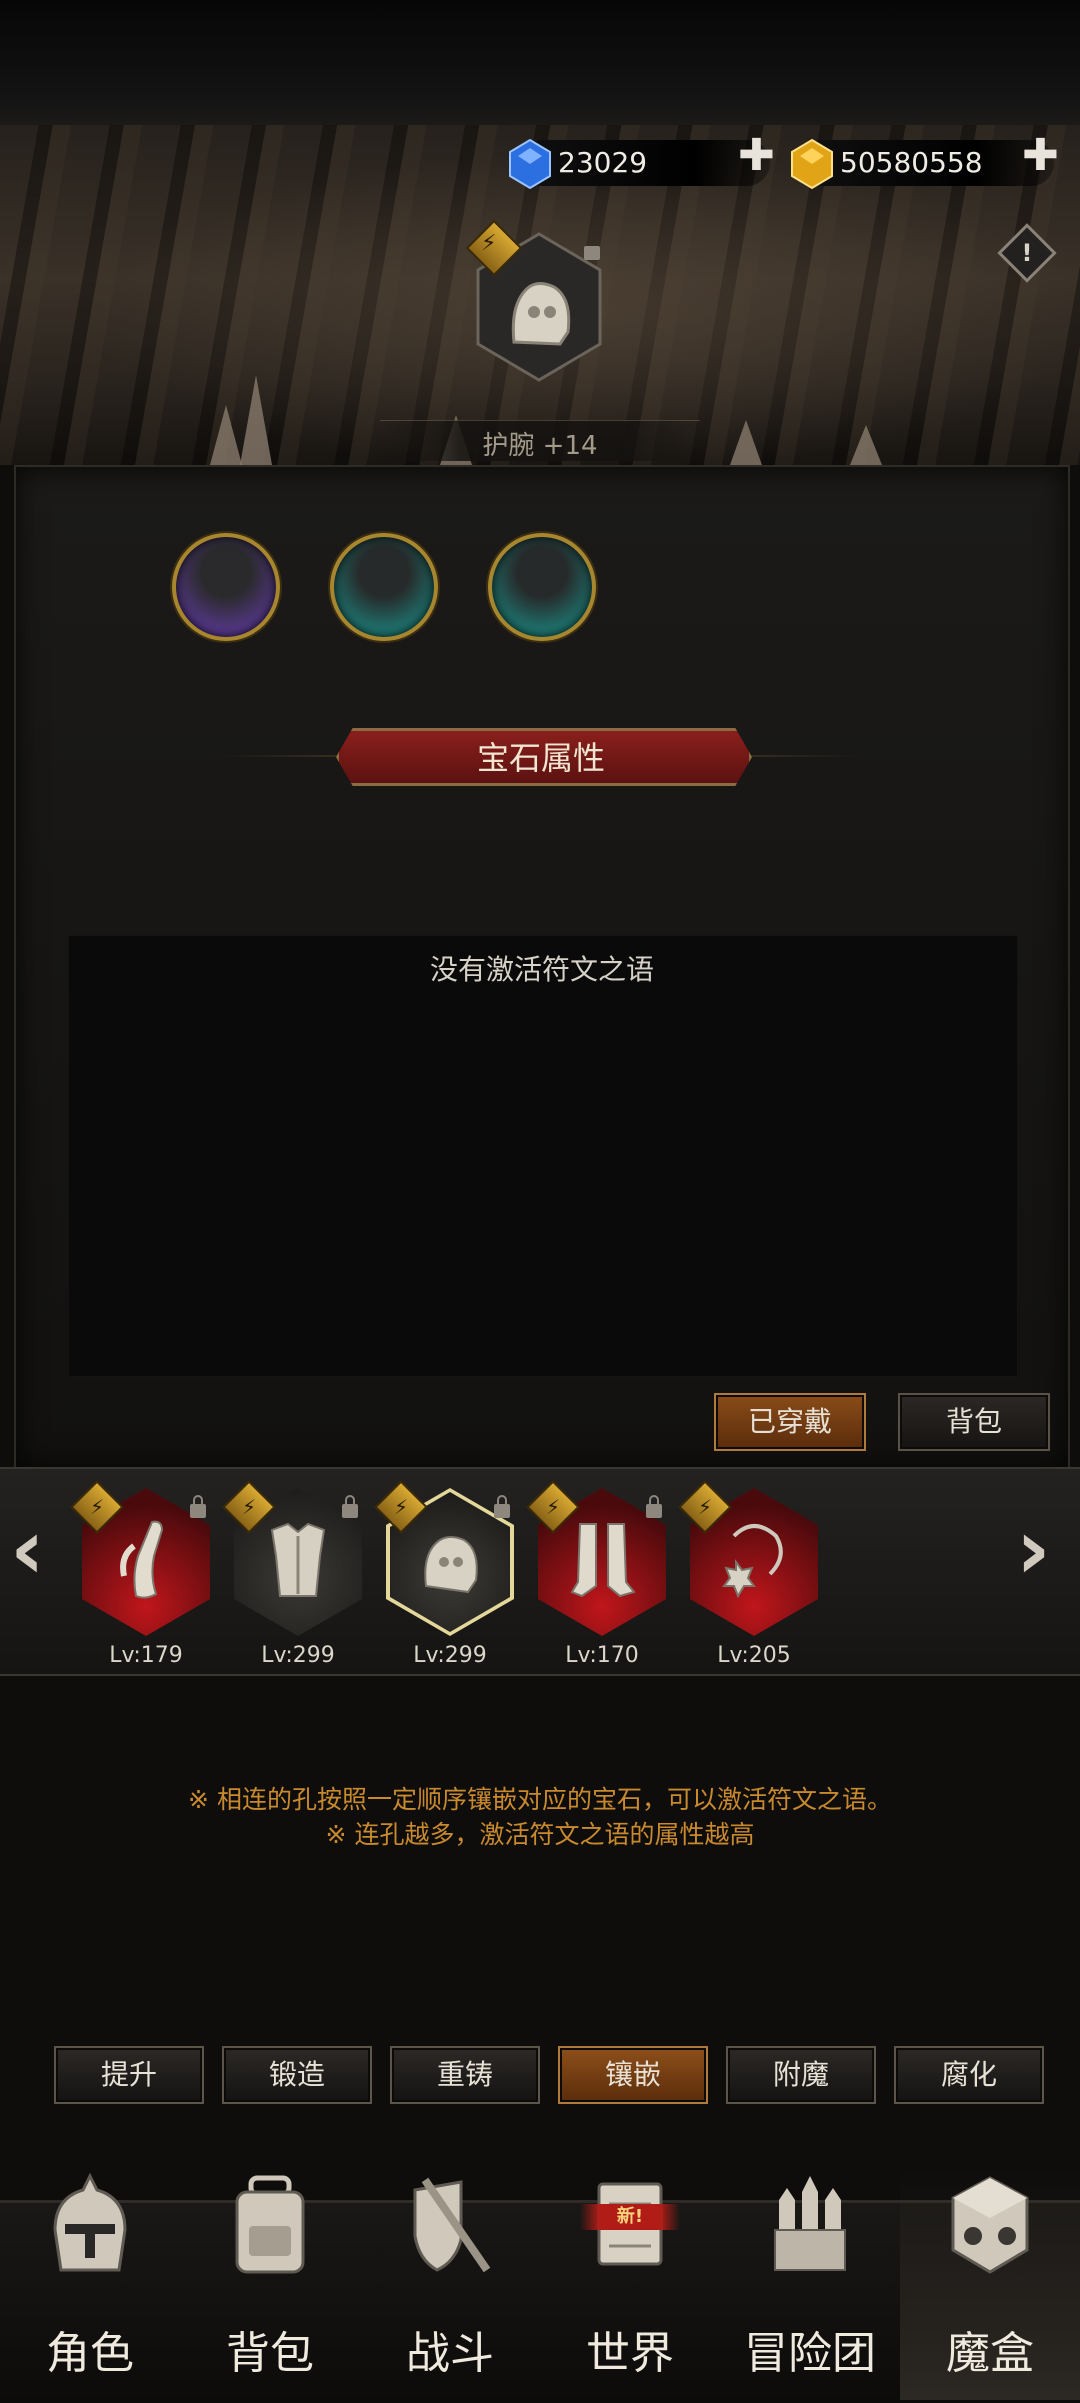 This screenshot has width=1080, height=2403. Describe the element at coordinates (801, 2075) in the screenshot. I see `mode-tab-enchant: 附魔` at that location.